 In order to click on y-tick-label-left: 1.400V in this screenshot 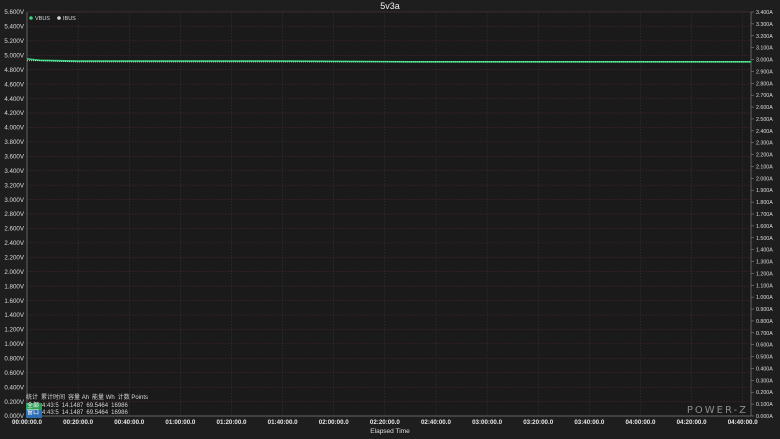, I will do `click(14, 315)`.